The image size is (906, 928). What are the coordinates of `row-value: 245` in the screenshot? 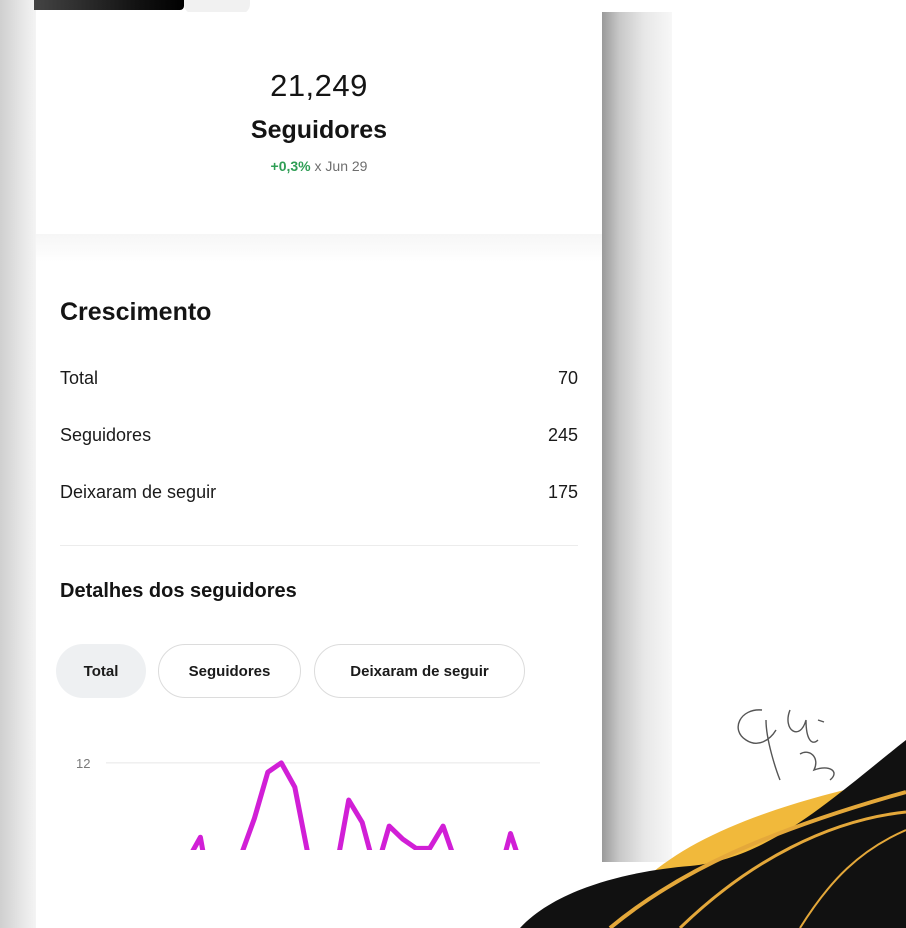 It's located at (562, 435).